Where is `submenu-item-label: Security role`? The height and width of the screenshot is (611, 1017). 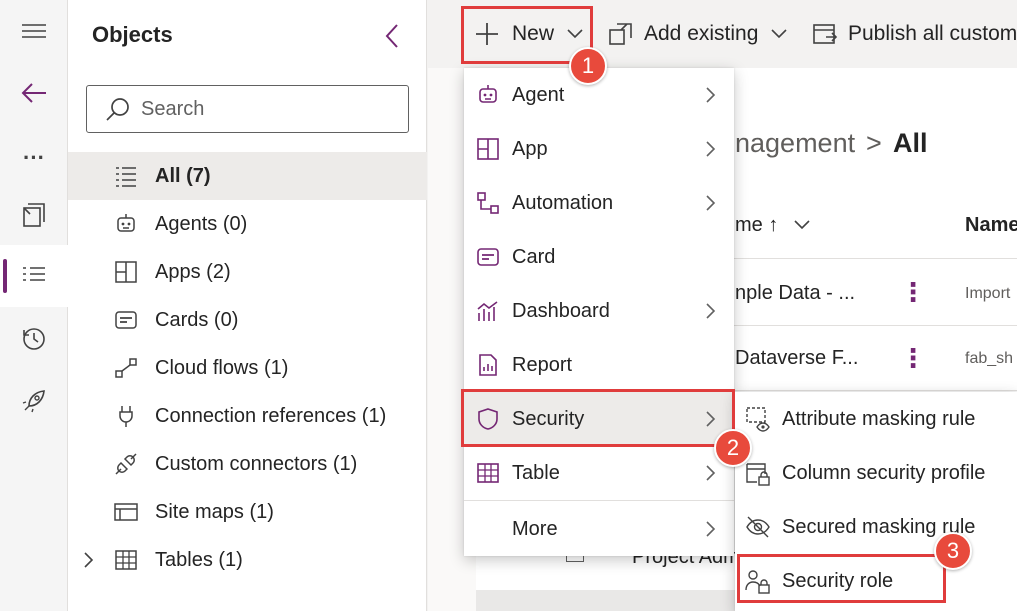 submenu-item-label: Security role is located at coordinates (838, 580).